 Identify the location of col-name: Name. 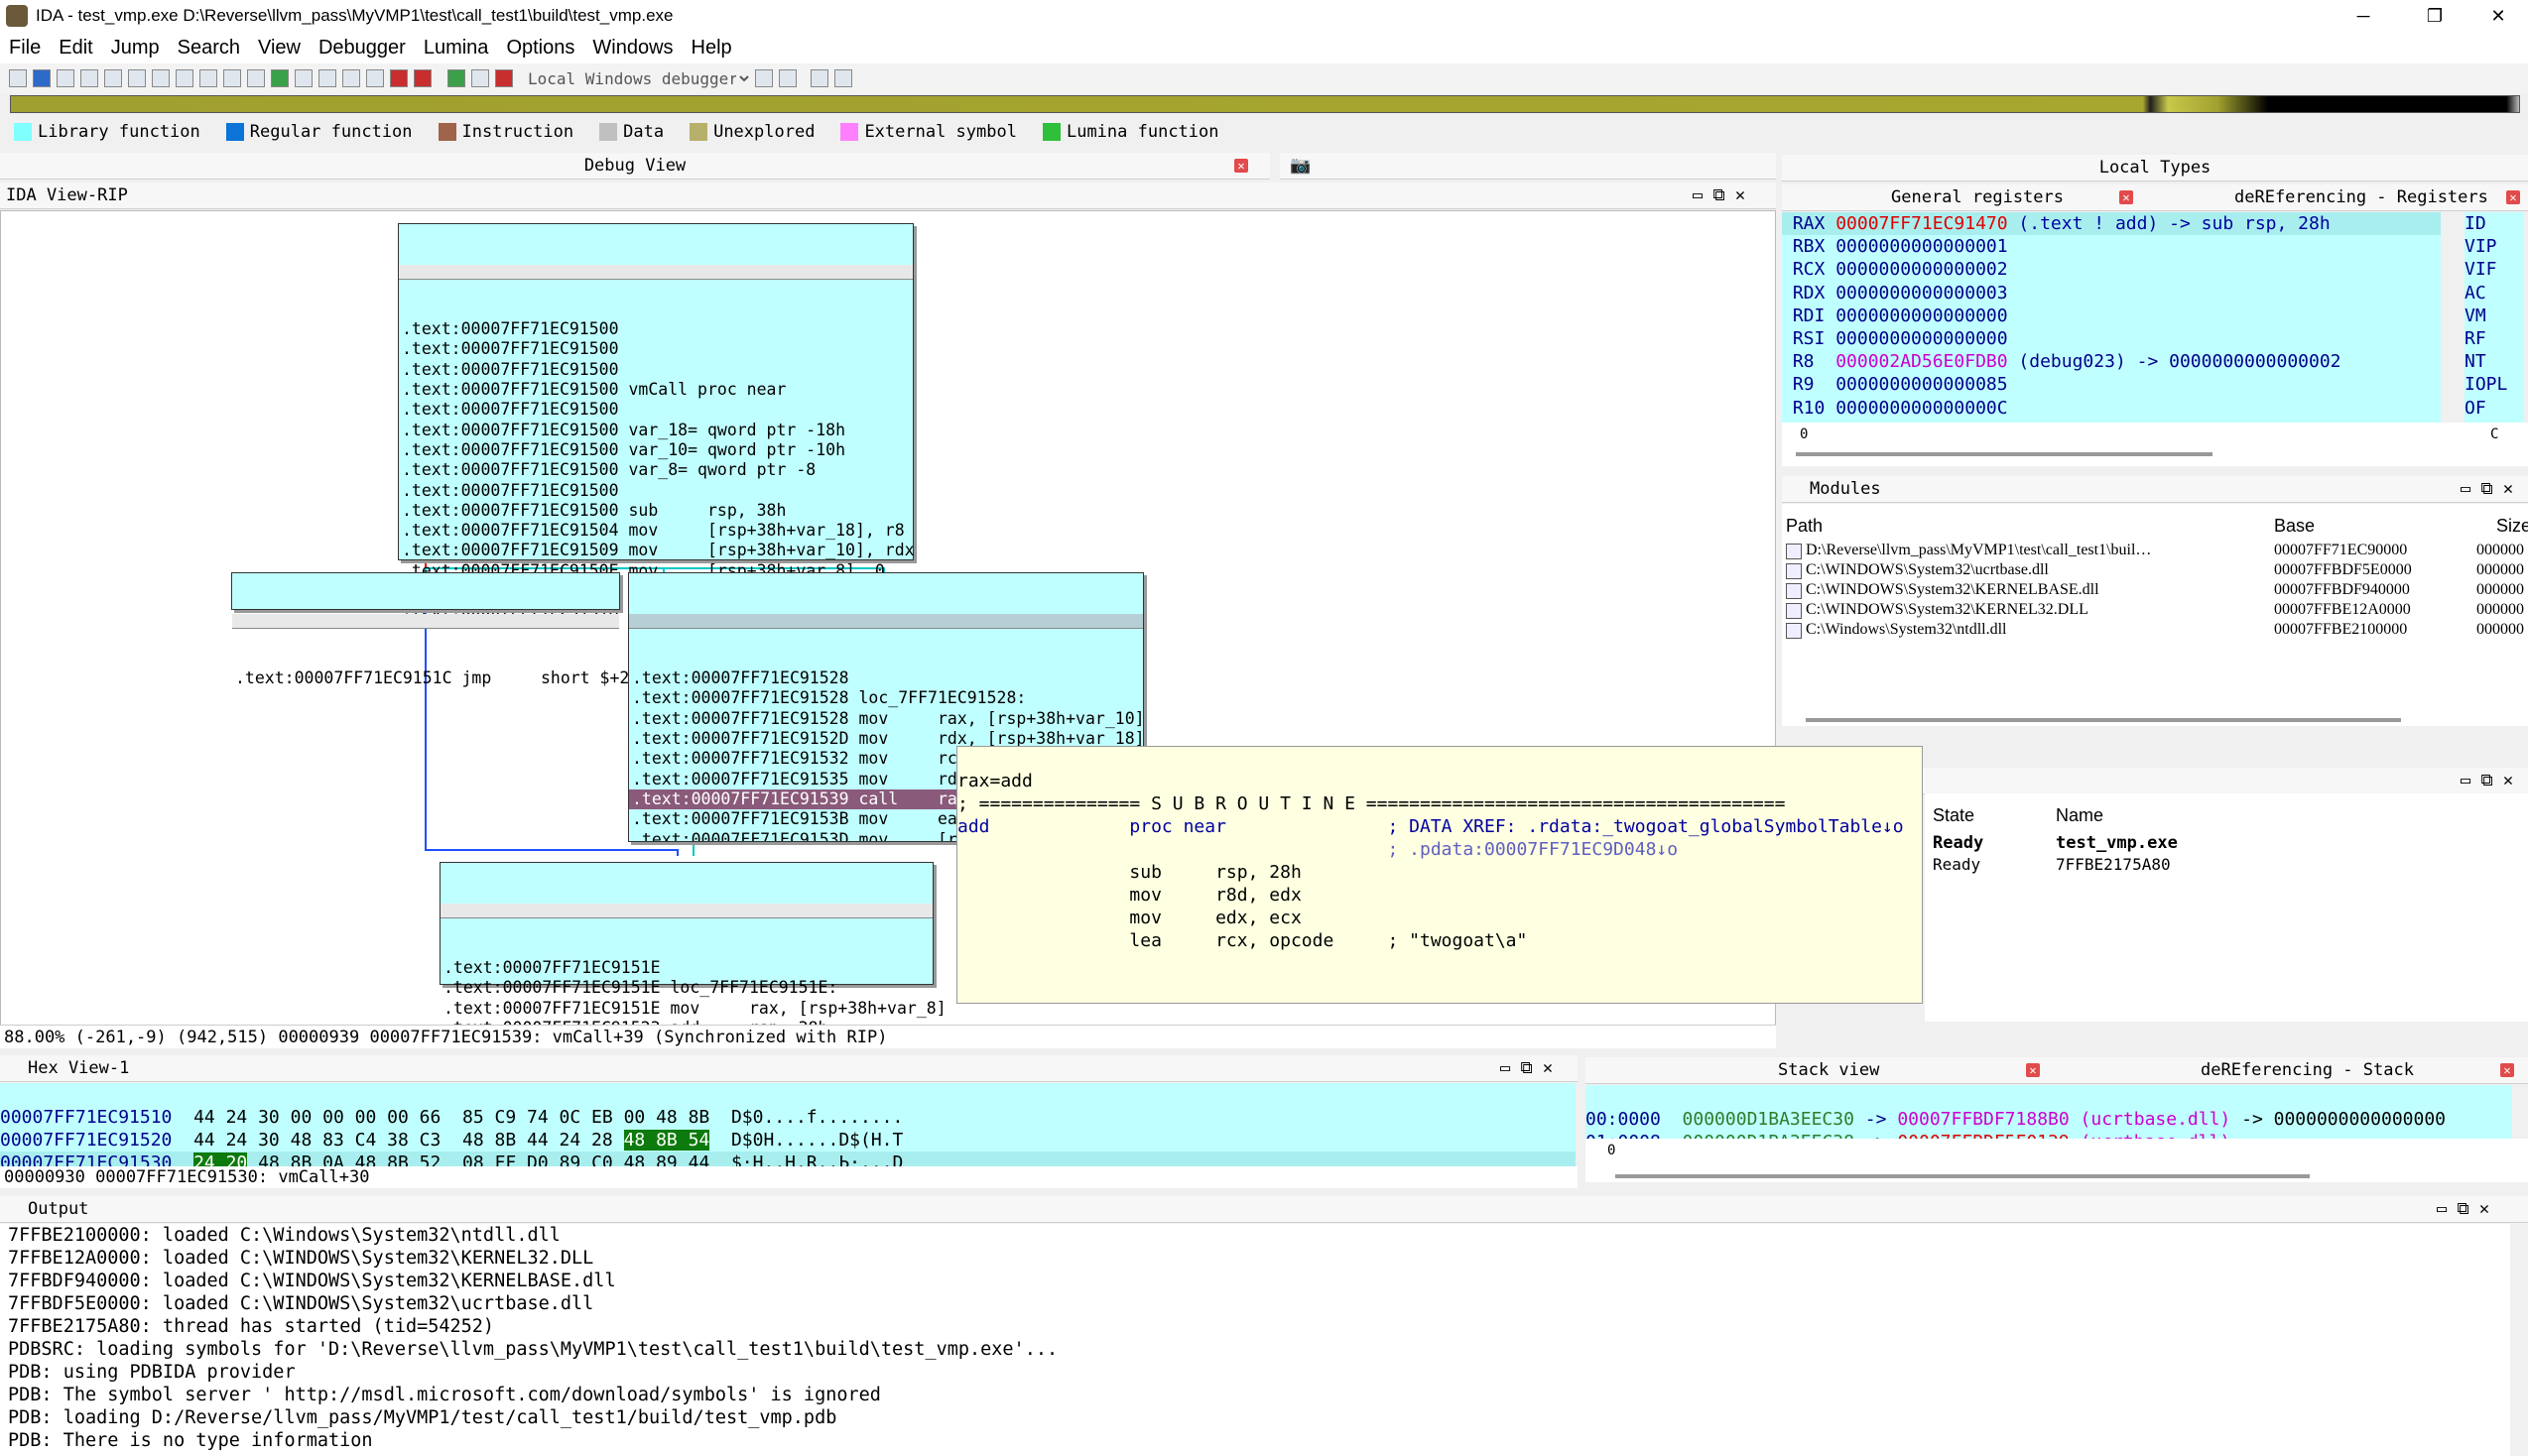
(2079, 815).